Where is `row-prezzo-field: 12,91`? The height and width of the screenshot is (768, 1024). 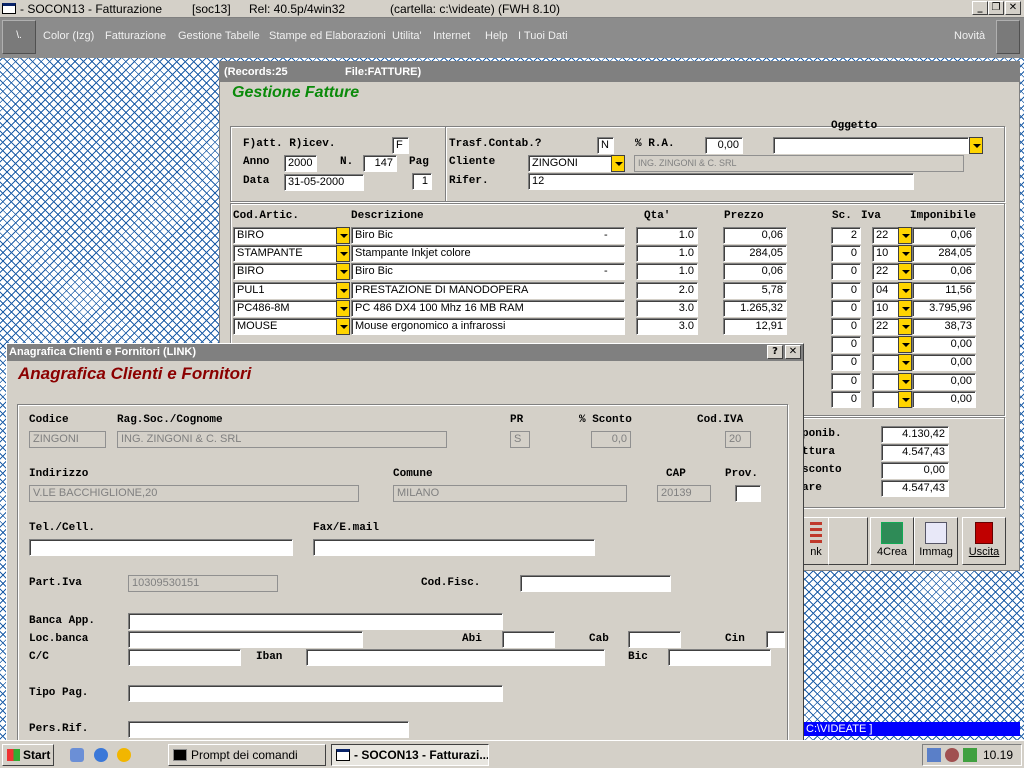 row-prezzo-field: 12,91 is located at coordinates (755, 326).